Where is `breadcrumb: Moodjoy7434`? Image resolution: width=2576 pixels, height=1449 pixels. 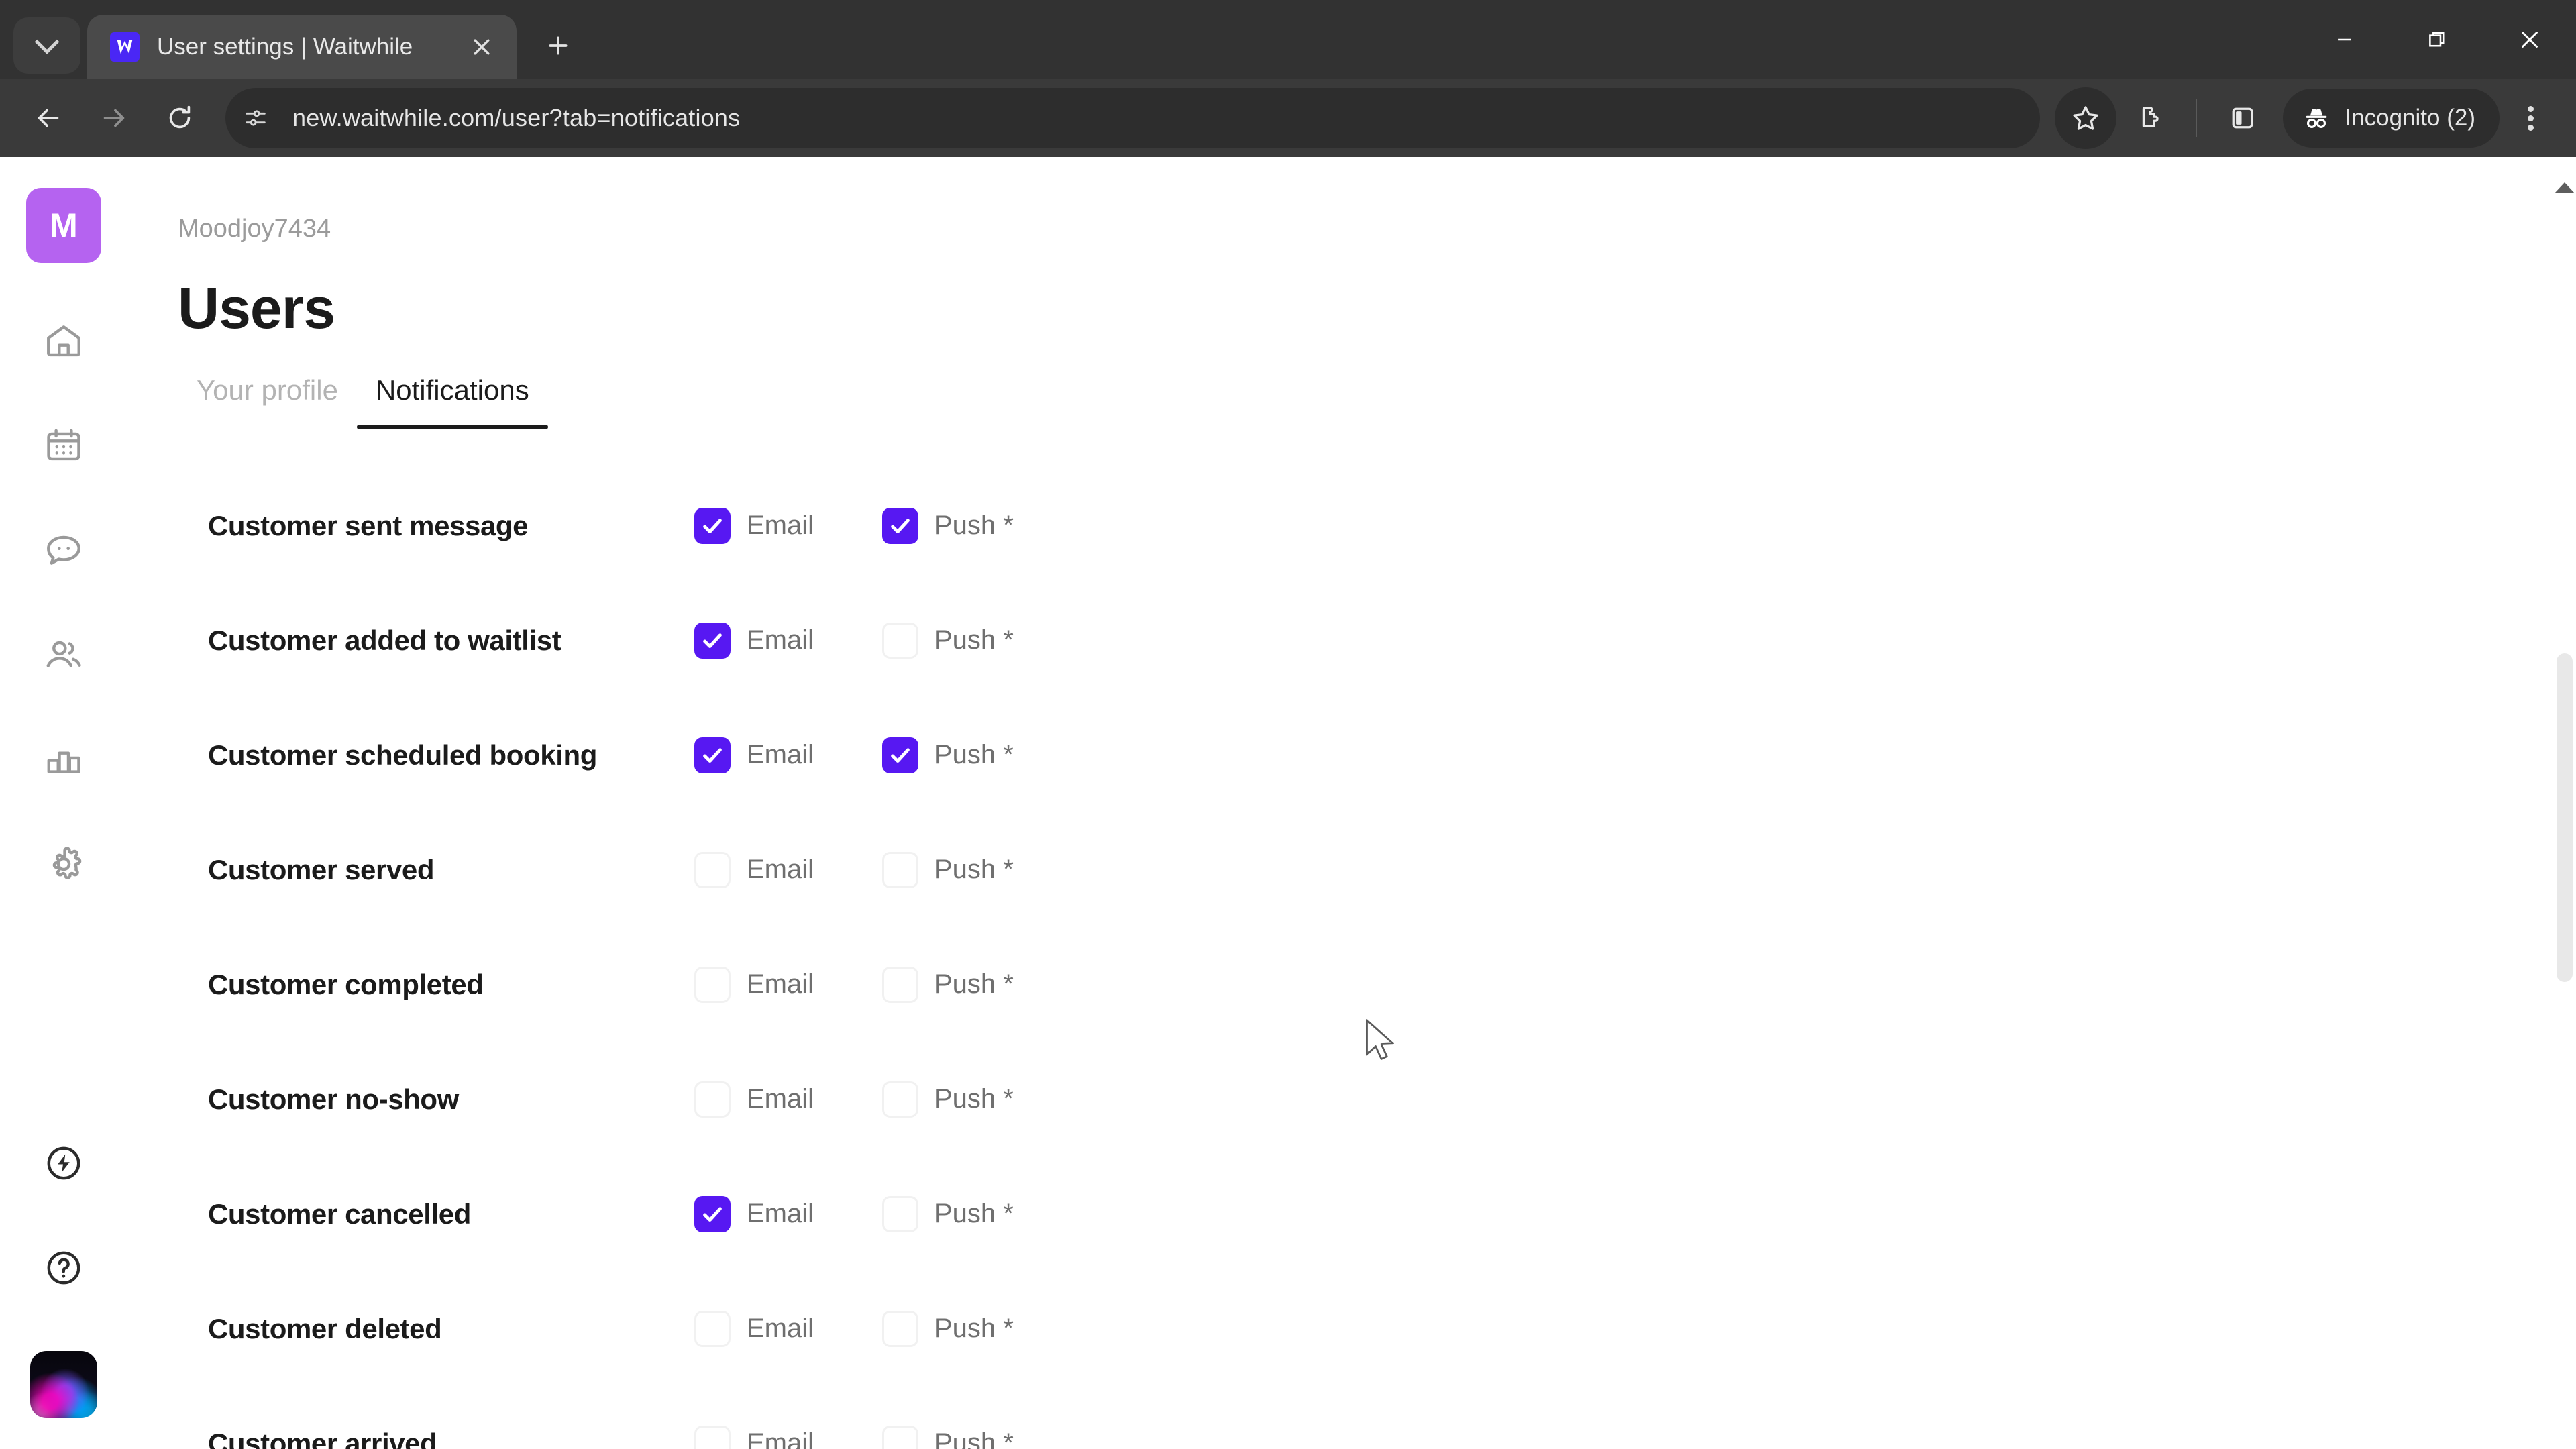 breadcrumb: Moodjoy7434 is located at coordinates (1377, 200).